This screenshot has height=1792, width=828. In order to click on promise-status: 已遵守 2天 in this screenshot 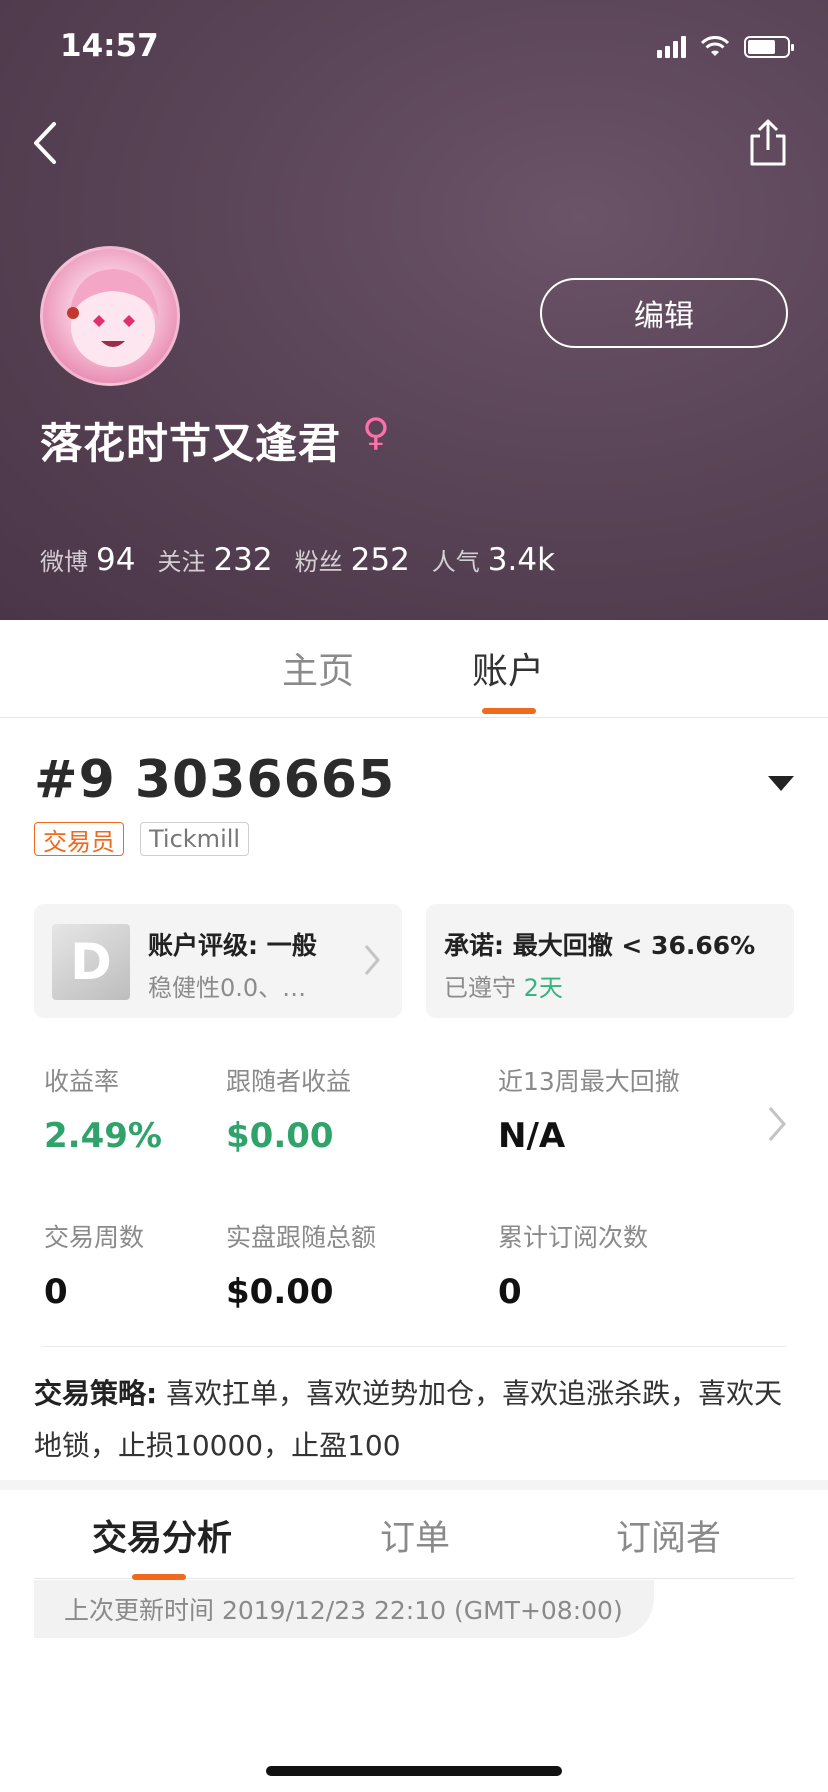, I will do `click(503, 985)`.